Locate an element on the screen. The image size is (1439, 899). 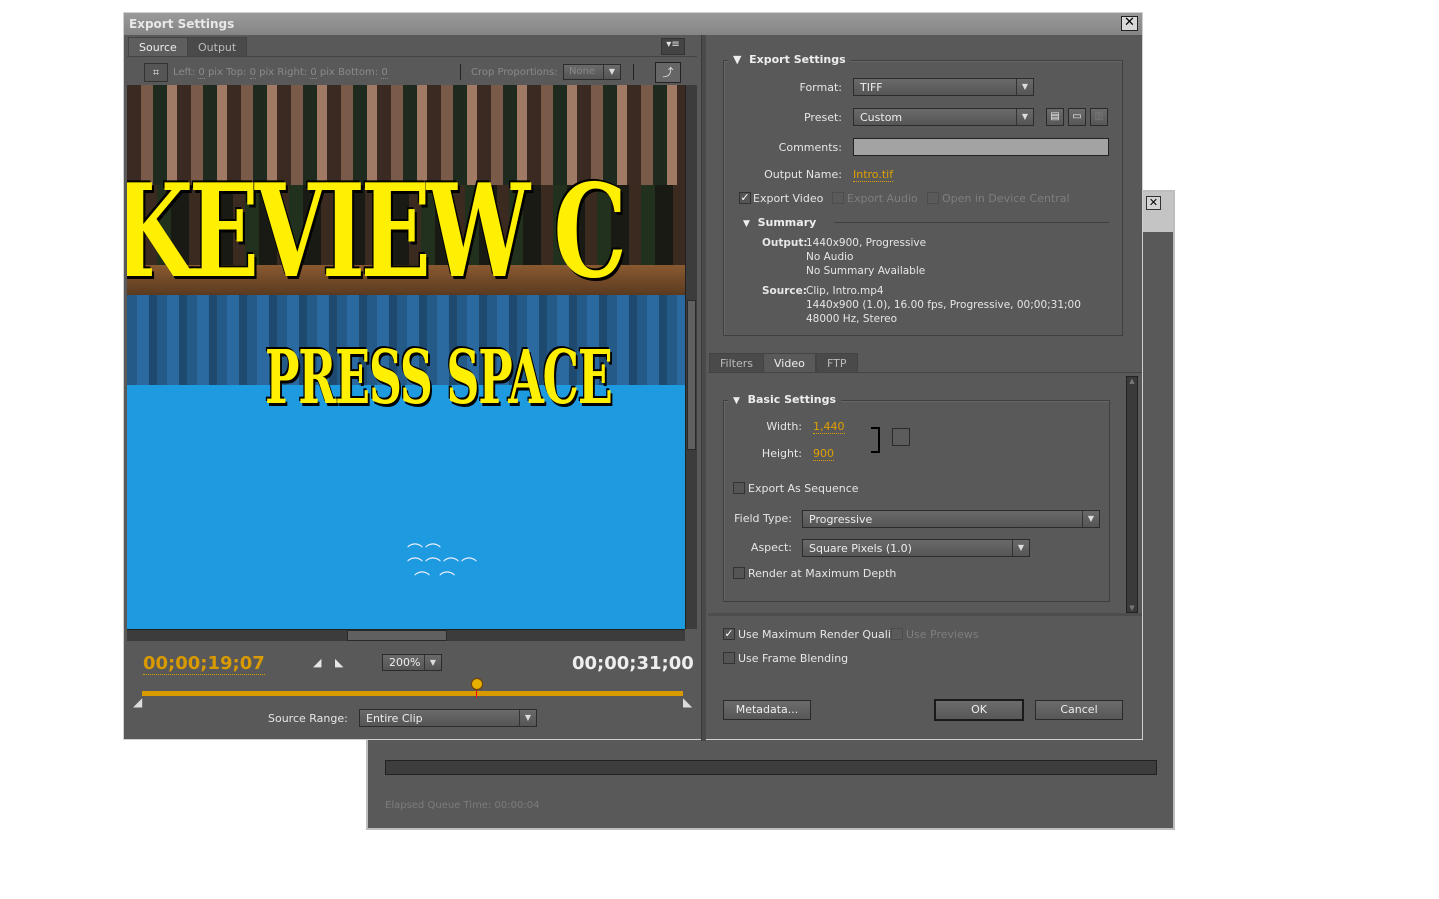
preview-vscrollbar is located at coordinates (691, 357).